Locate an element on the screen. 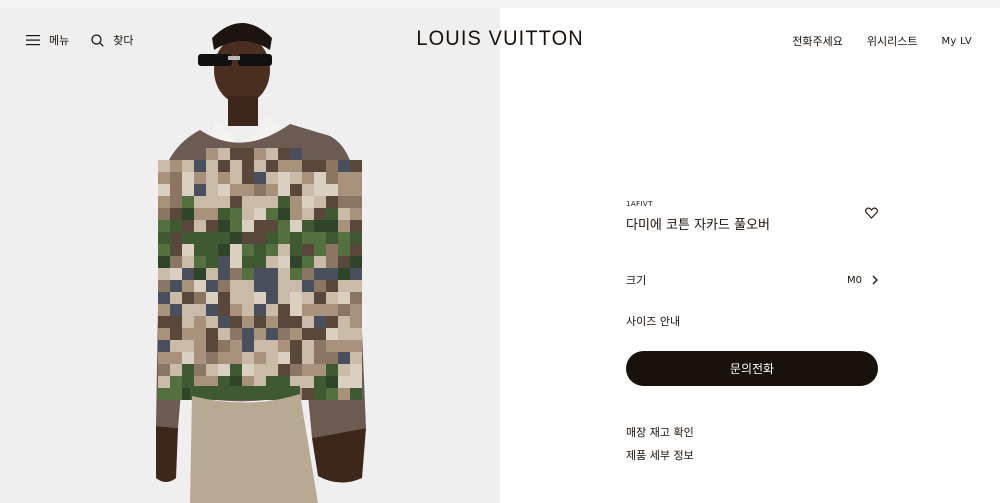  add-to-wishlist-button is located at coordinates (871, 213).